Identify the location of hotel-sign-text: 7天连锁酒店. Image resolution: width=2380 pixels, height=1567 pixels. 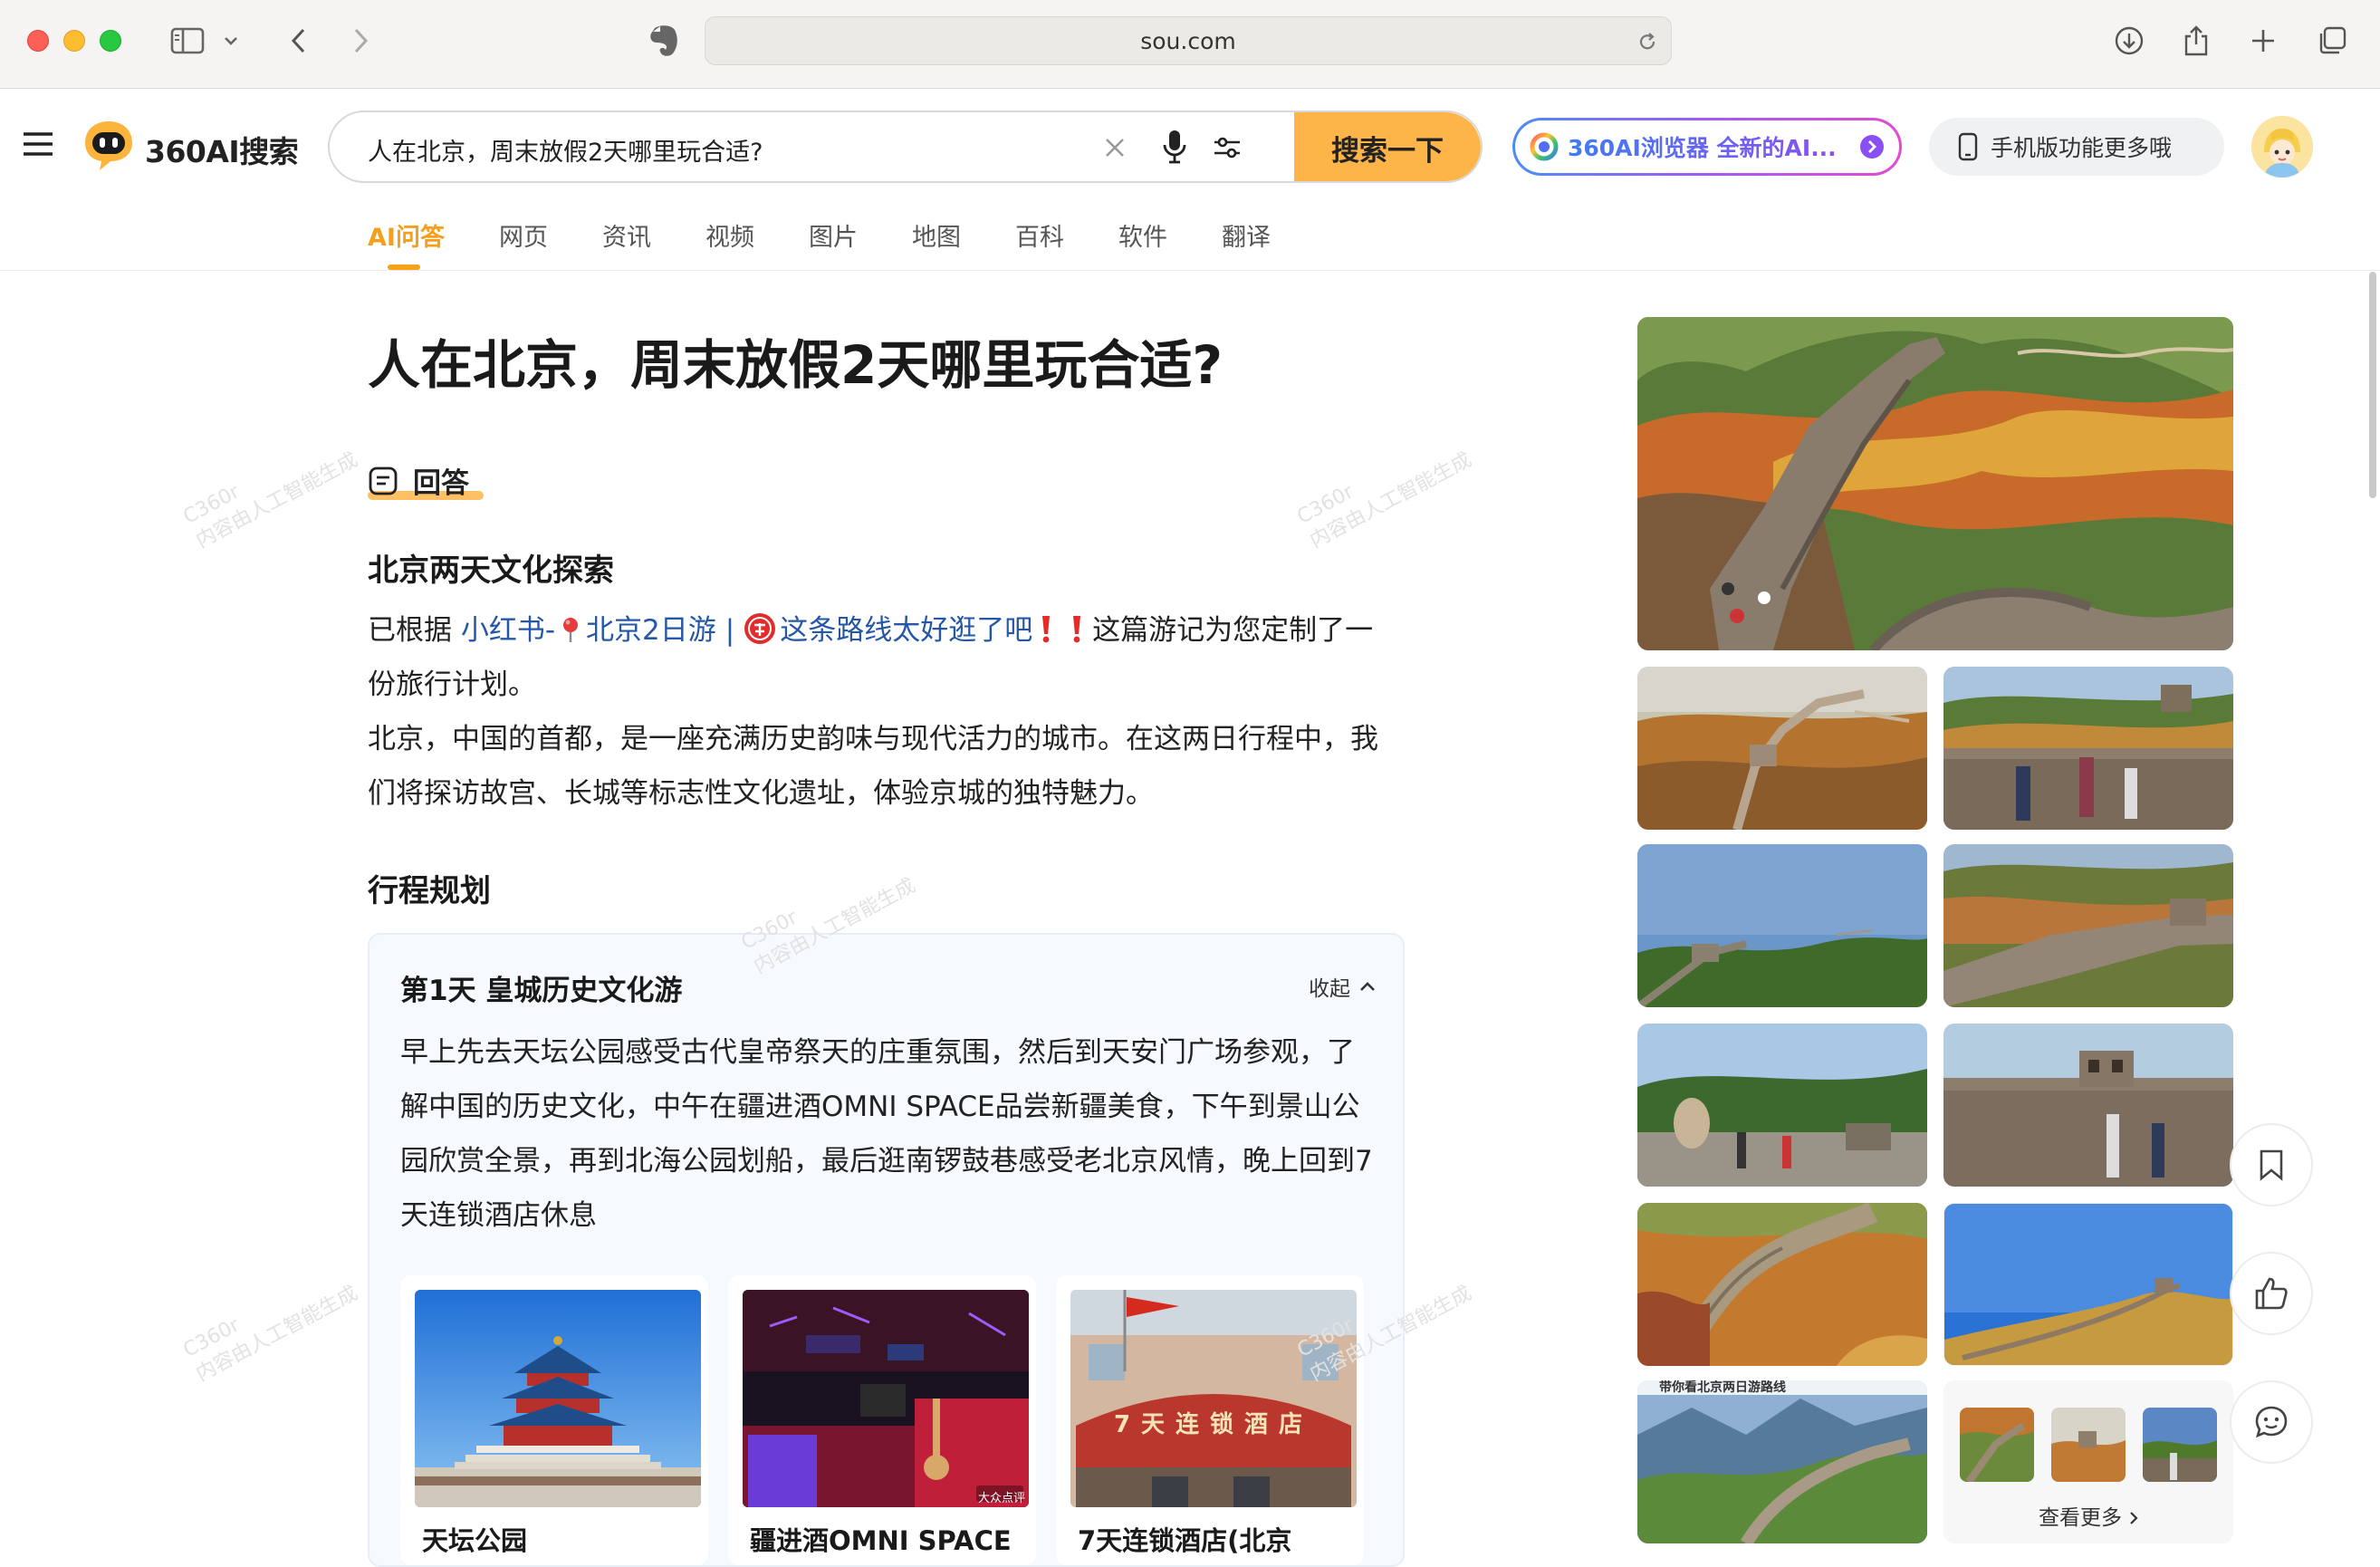
(1214, 1424).